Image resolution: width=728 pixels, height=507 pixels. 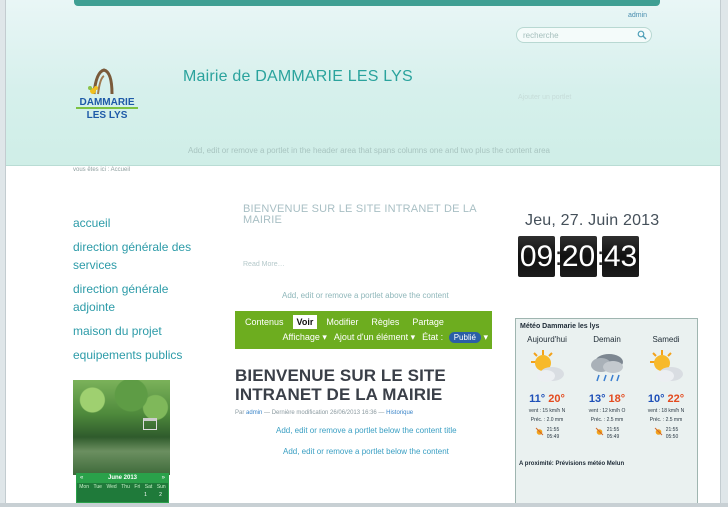 I want to click on mini-calendar-weekdays: Mon Tue Wed Thu Fri Sat Sun, so click(x=122, y=487).